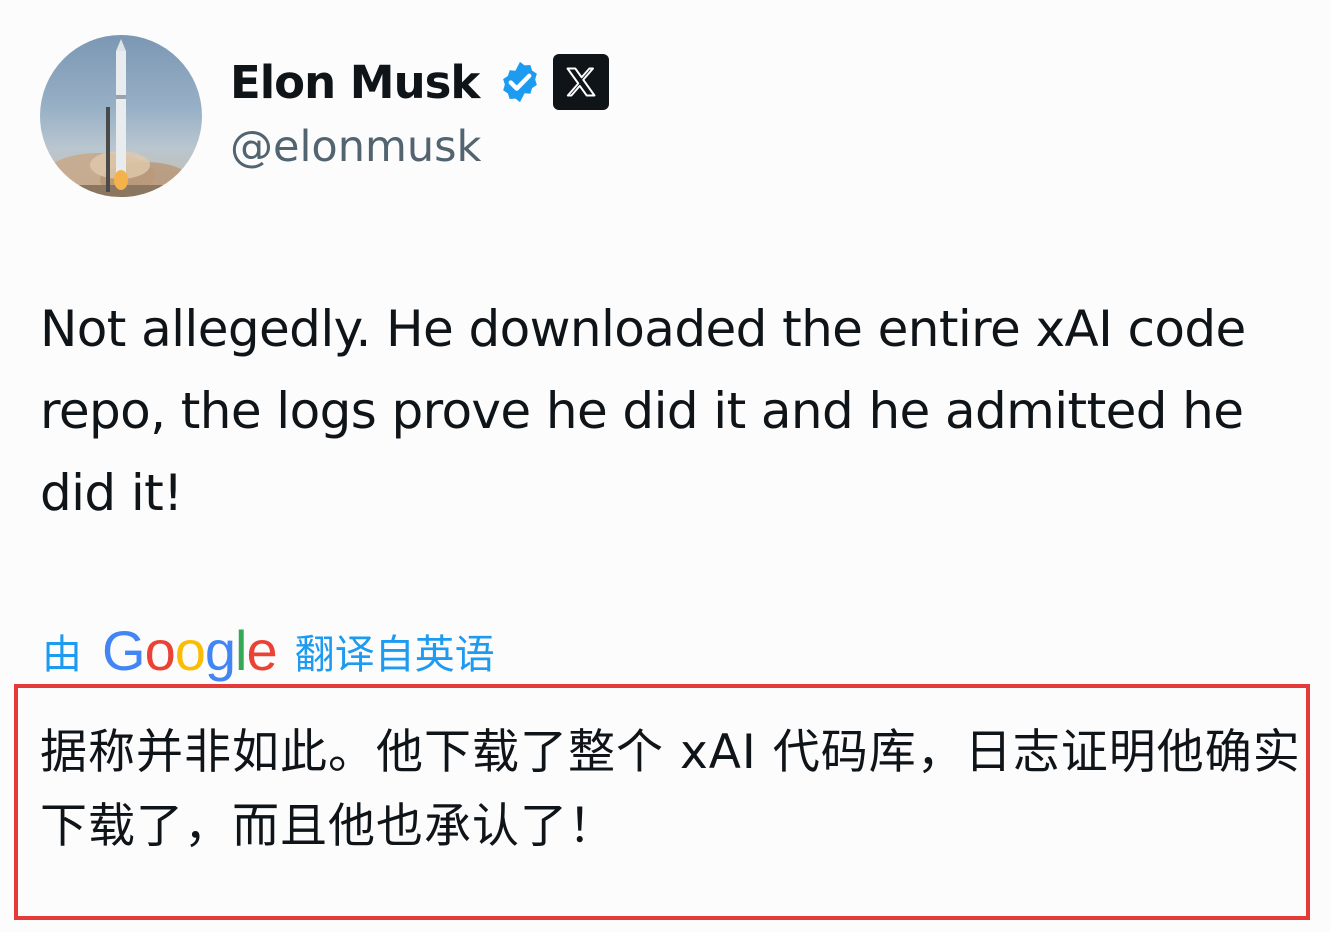  What do you see at coordinates (394, 655) in the screenshot?
I see `translation-suffix: 翻译自英语` at bounding box center [394, 655].